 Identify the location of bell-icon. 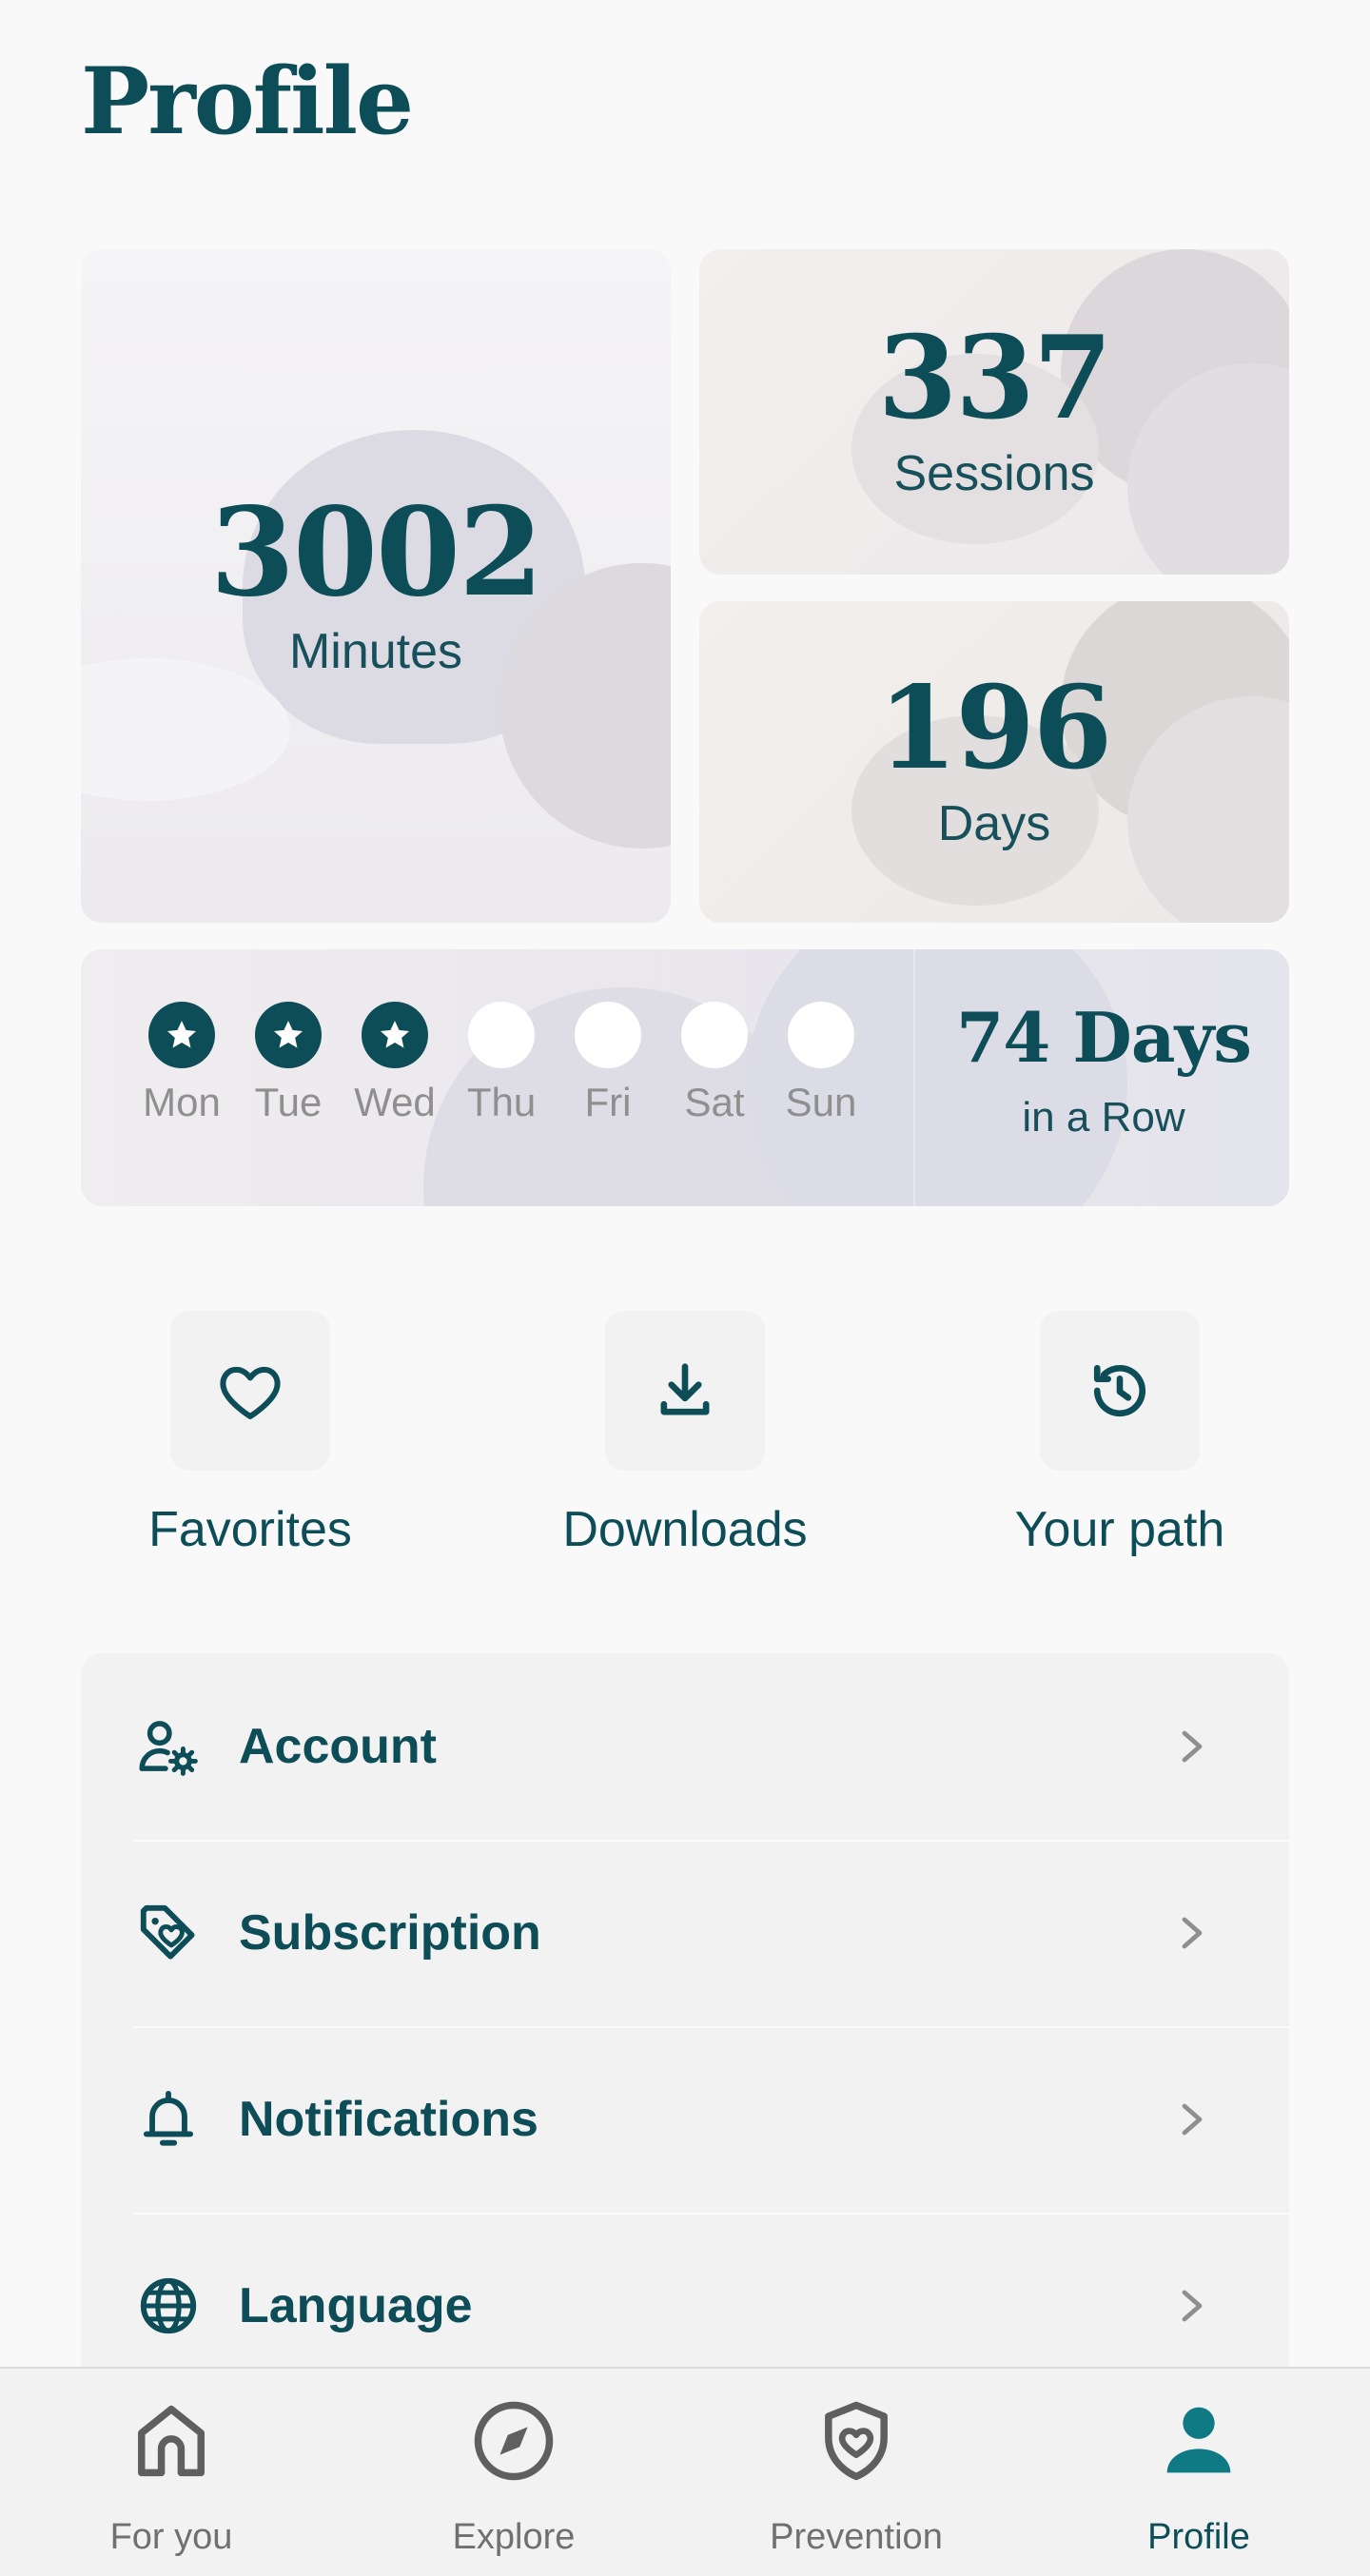
(168, 2118).